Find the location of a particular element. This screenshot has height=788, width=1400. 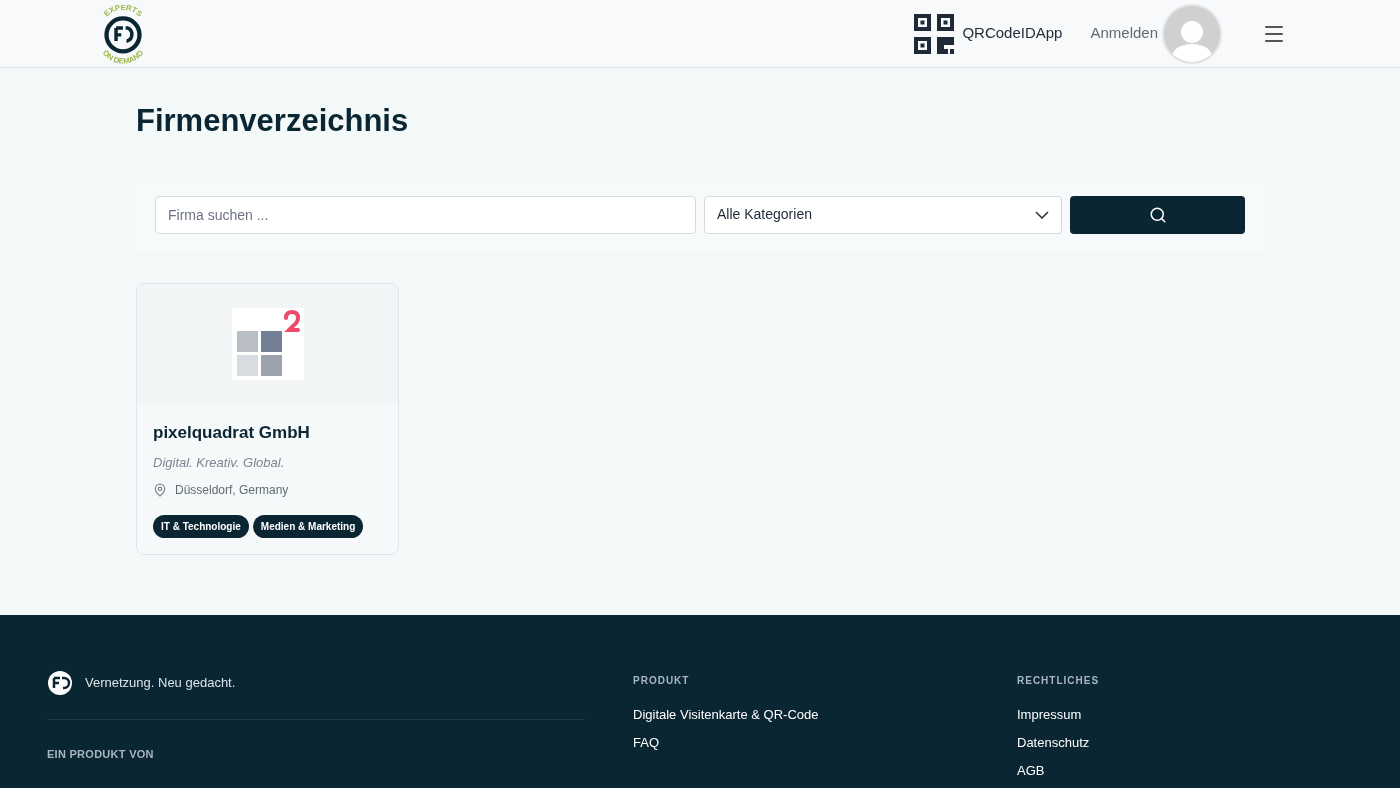

footer-tagline: Vernetzung. Neu gedacht. is located at coordinates (160, 683).